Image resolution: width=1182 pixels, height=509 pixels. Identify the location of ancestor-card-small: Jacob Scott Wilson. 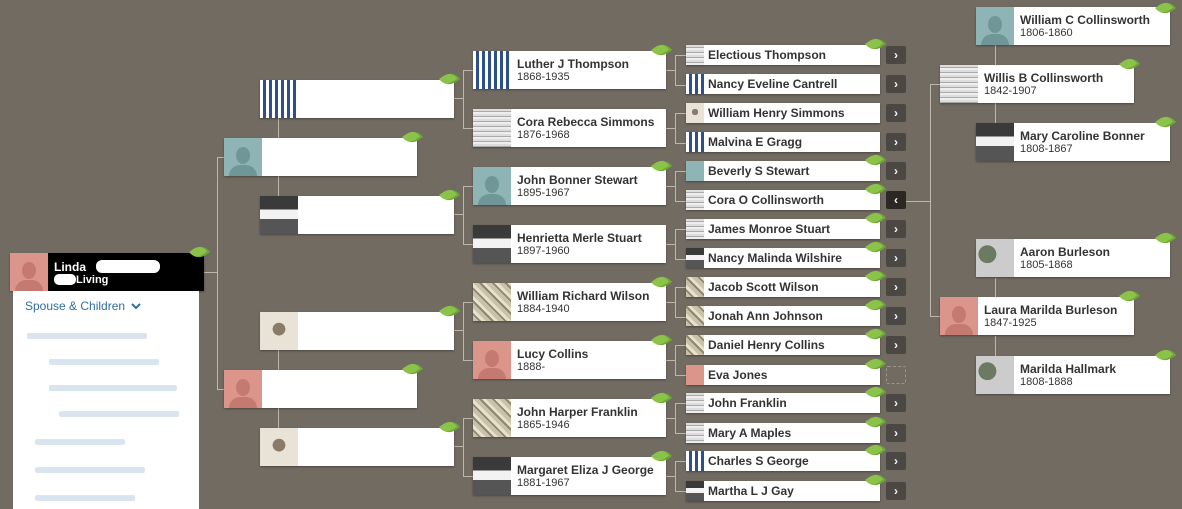
(783, 287).